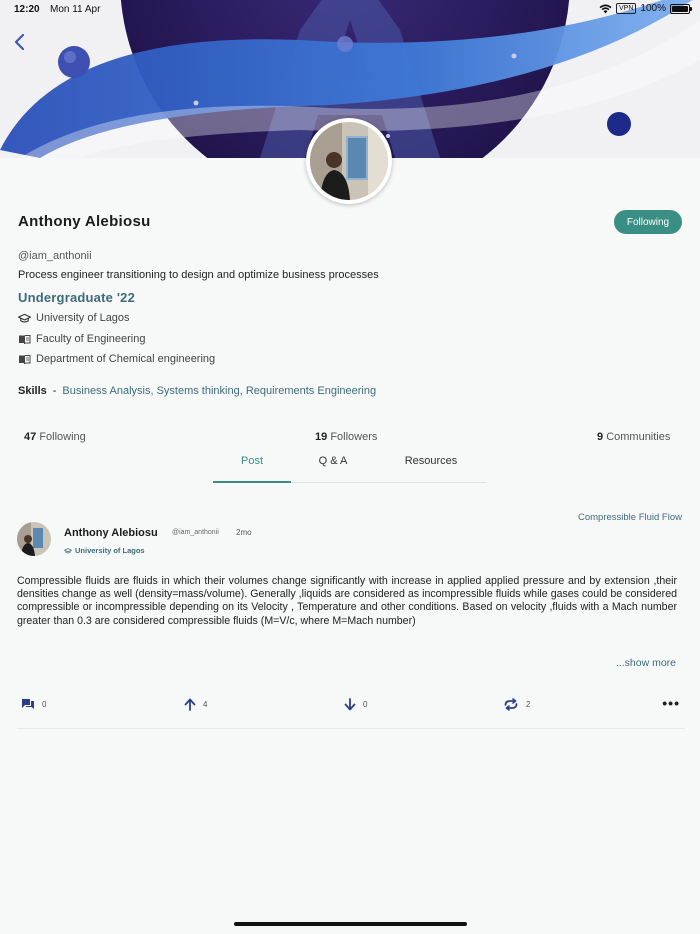  What do you see at coordinates (350, 704) in the screenshot?
I see `arrow-down-icon` at bounding box center [350, 704].